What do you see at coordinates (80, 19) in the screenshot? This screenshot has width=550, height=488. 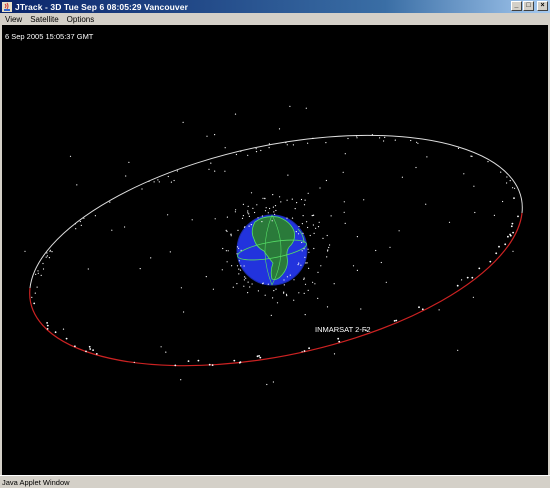 I see `menu-options: Options` at bounding box center [80, 19].